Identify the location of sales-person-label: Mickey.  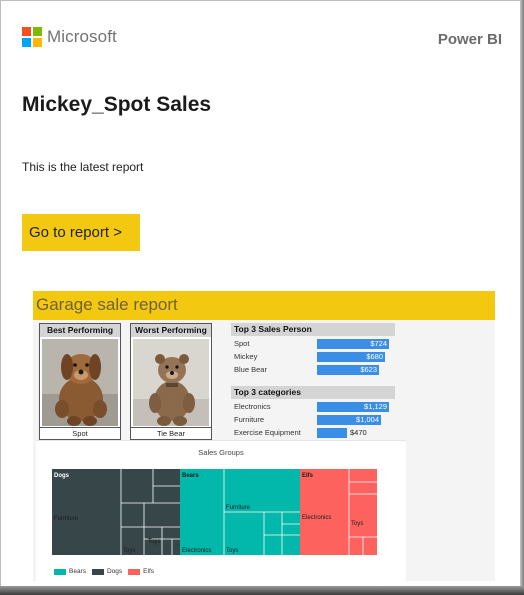
(246, 356).